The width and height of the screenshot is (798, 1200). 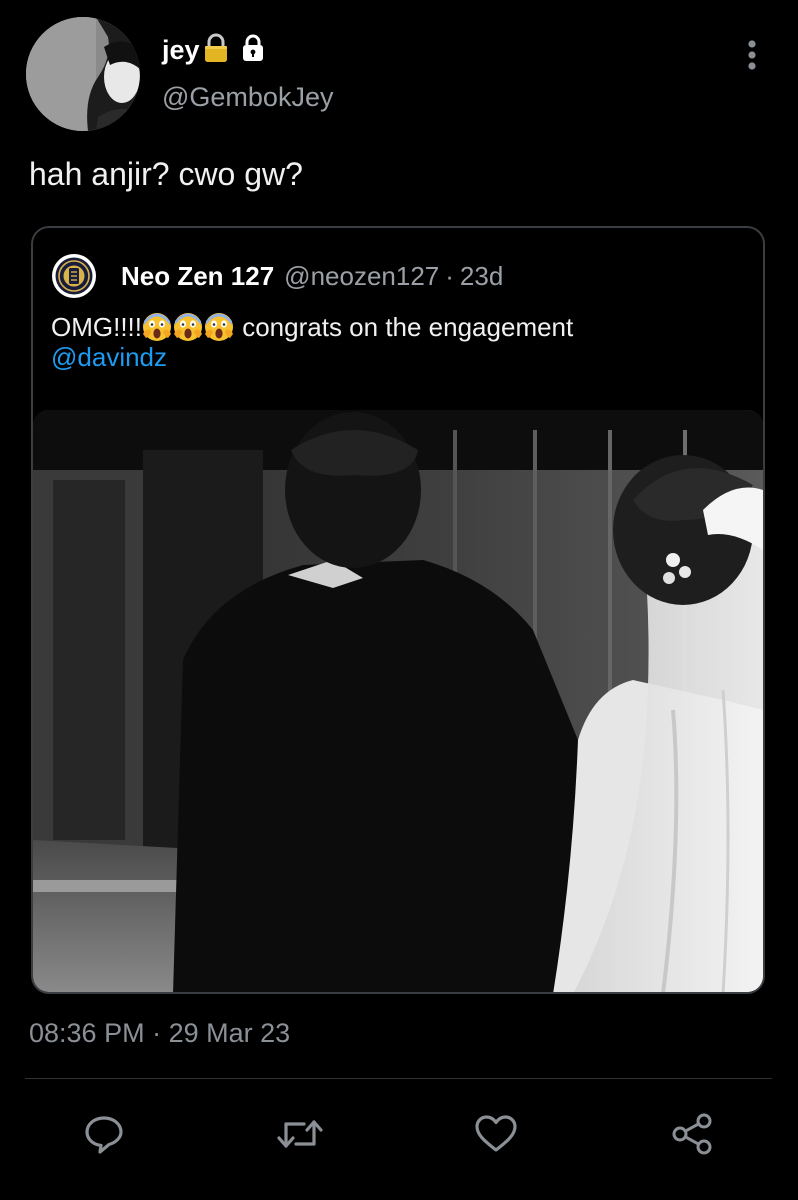 What do you see at coordinates (181, 50) in the screenshot?
I see `author-display-name: jey` at bounding box center [181, 50].